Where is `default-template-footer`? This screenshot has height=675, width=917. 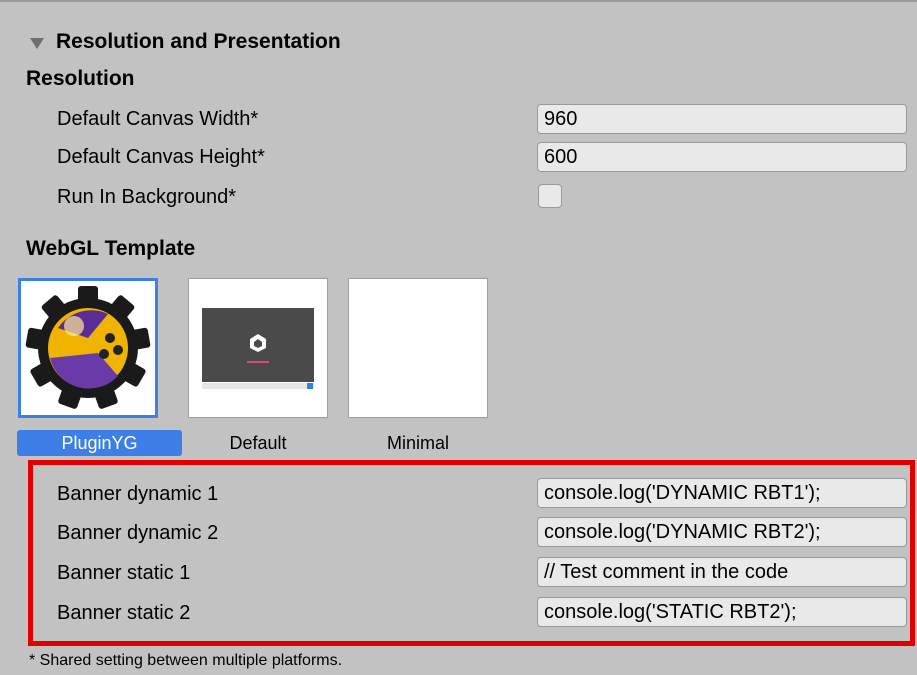 default-template-footer is located at coordinates (258, 386).